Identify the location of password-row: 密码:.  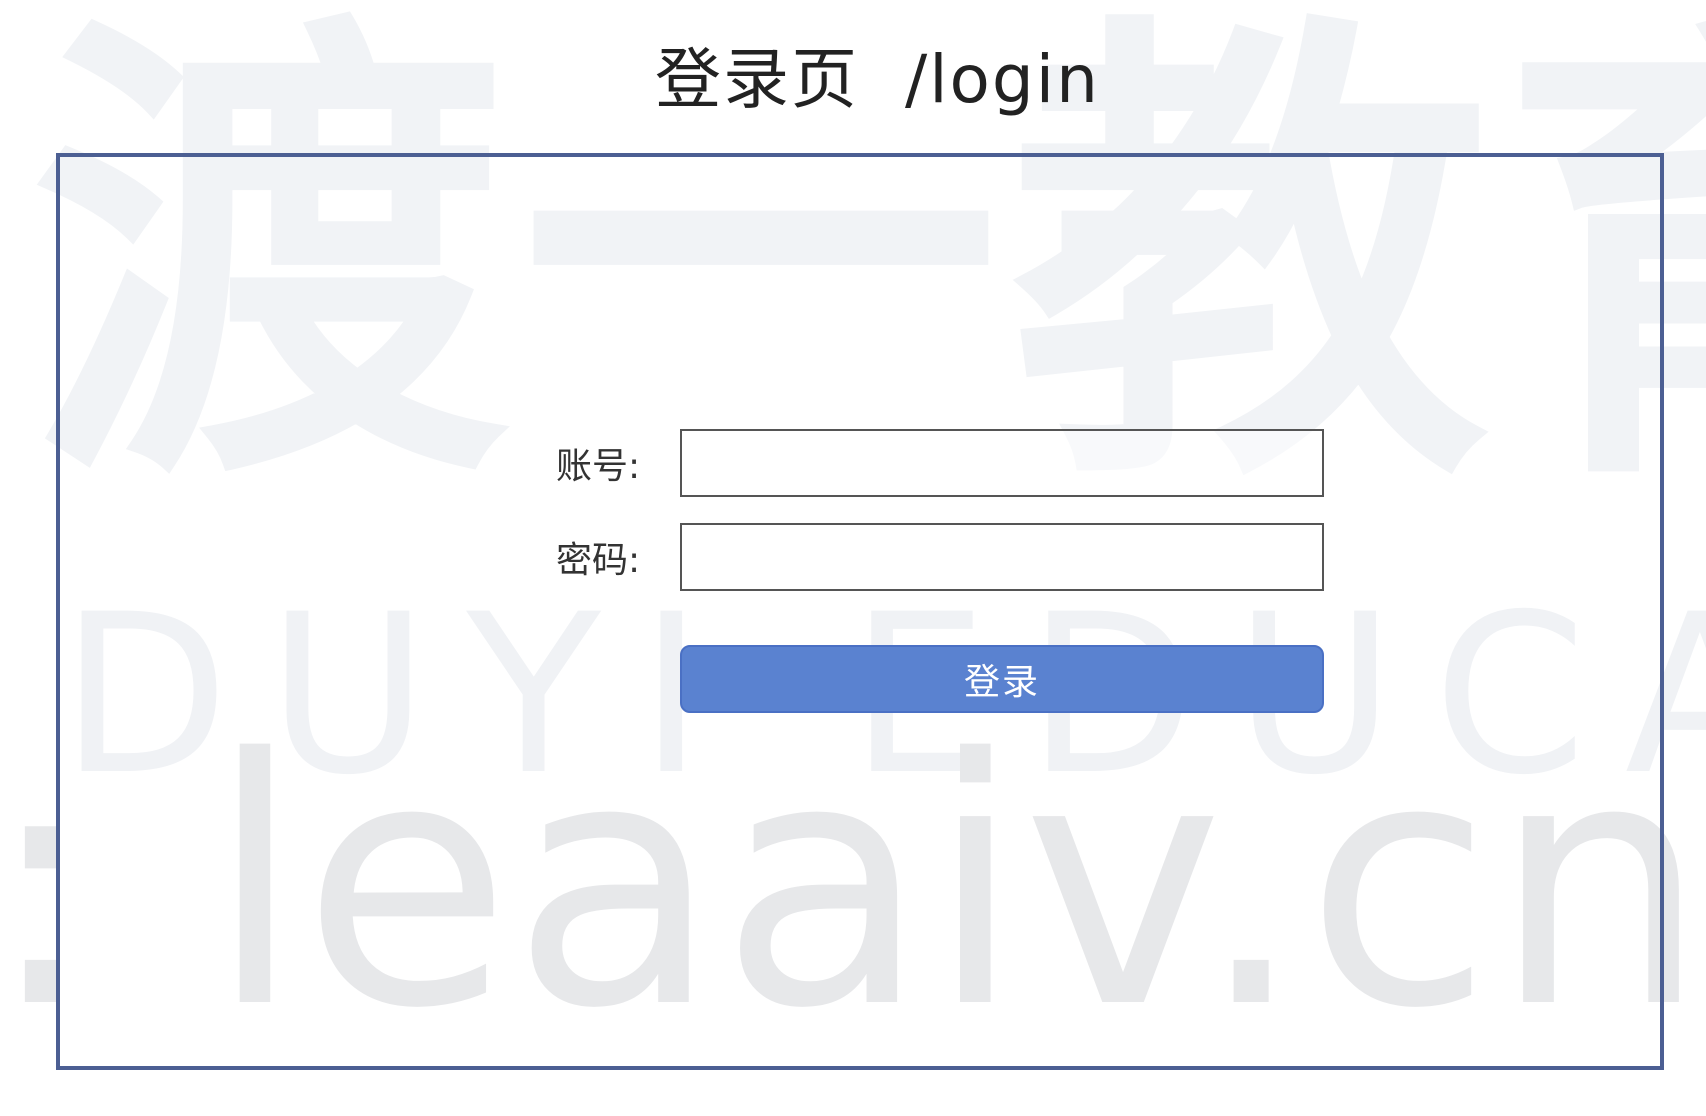
(940, 557).